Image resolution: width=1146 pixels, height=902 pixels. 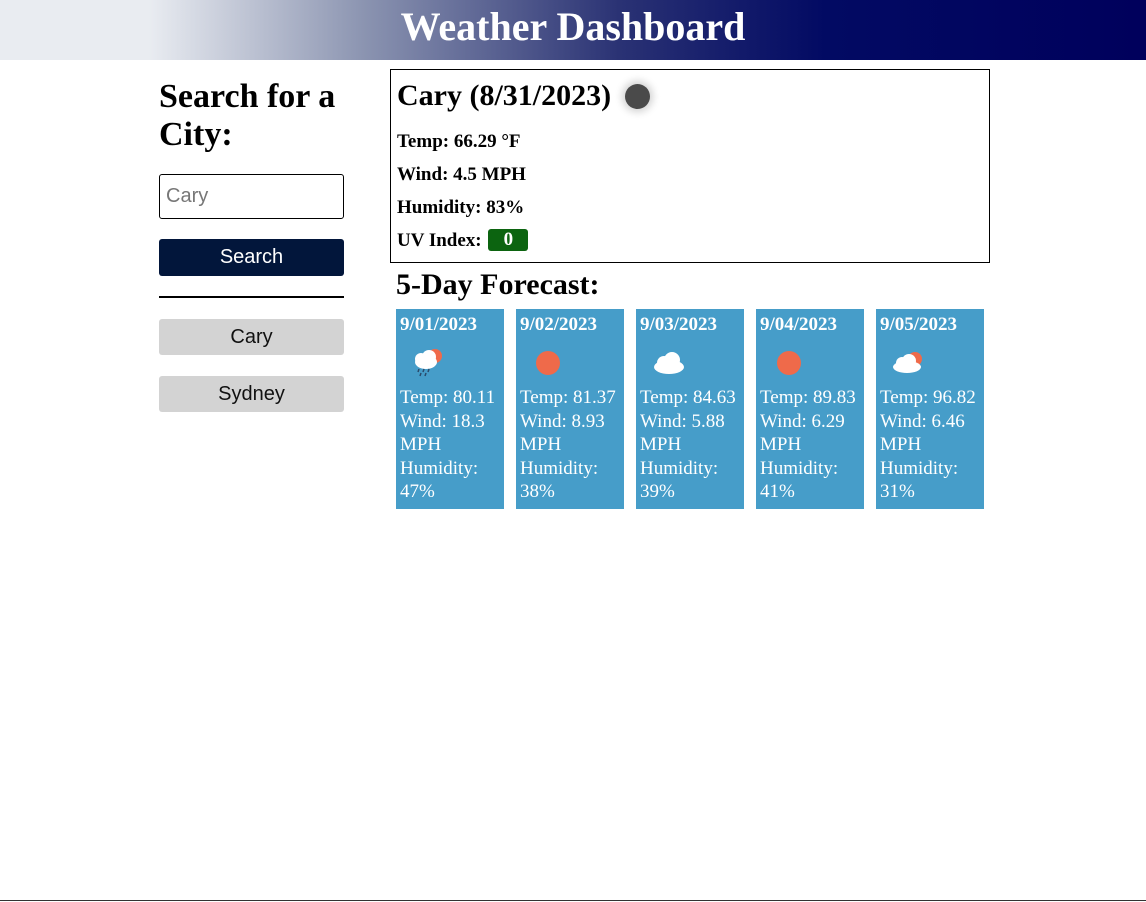 What do you see at coordinates (897, 491) in the screenshot?
I see `forecast-humidity: 31%` at bounding box center [897, 491].